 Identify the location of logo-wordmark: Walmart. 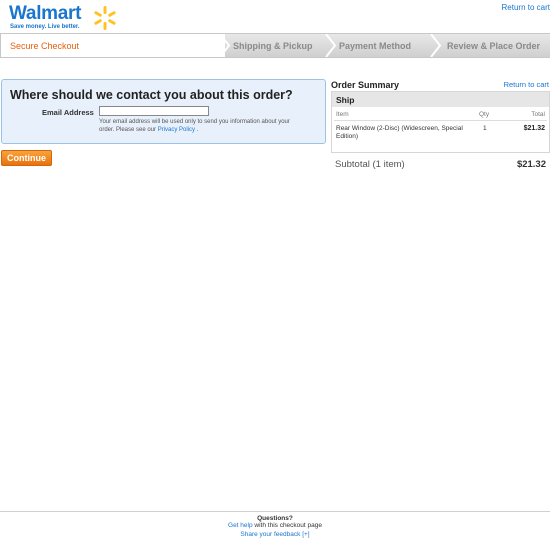
(45, 13).